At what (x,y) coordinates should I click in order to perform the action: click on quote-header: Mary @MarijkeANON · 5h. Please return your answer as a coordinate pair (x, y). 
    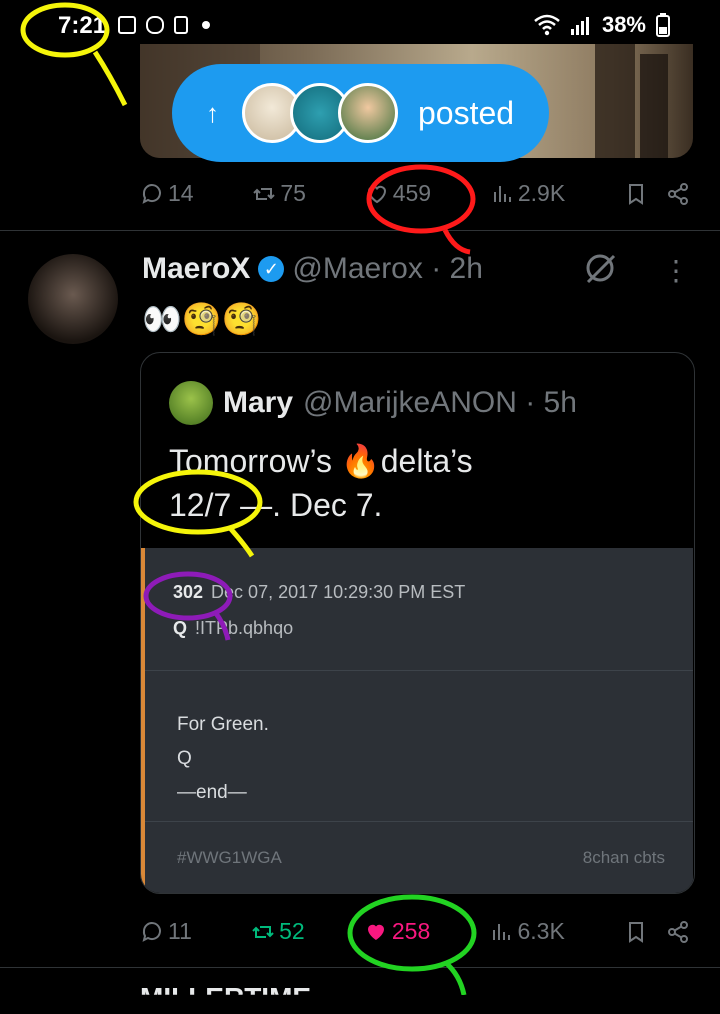
    Looking at the image, I should click on (373, 403).